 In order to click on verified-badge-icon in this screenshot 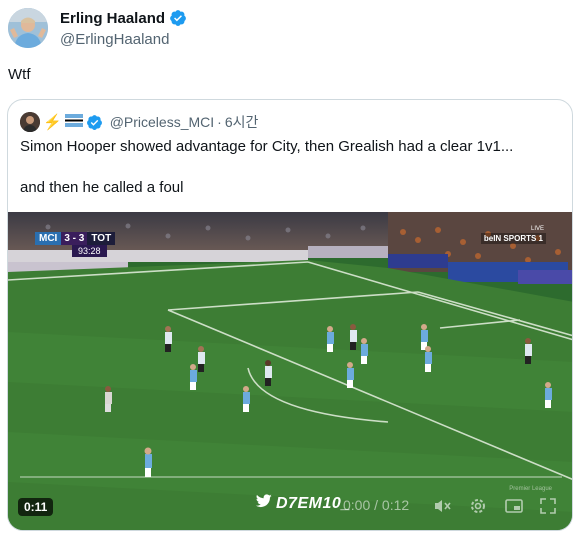, I will do `click(178, 18)`.